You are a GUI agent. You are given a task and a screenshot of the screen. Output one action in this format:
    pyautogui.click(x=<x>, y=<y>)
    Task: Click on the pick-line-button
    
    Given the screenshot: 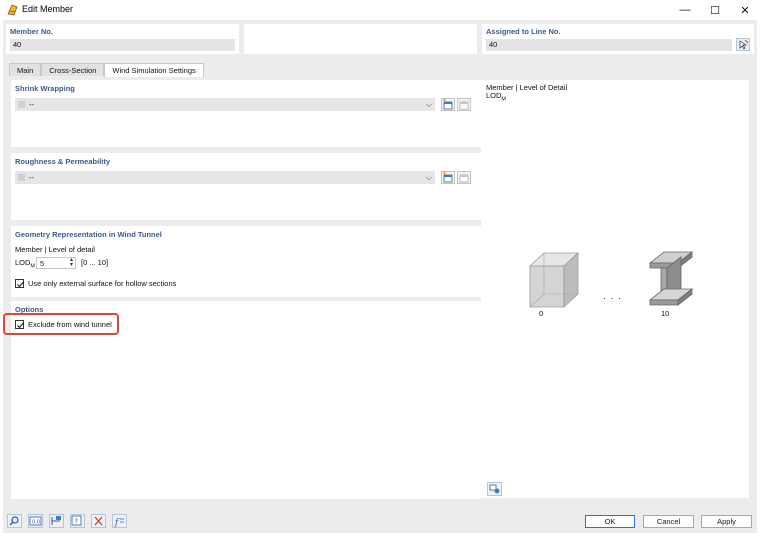 What is the action you would take?
    pyautogui.click(x=743, y=44)
    